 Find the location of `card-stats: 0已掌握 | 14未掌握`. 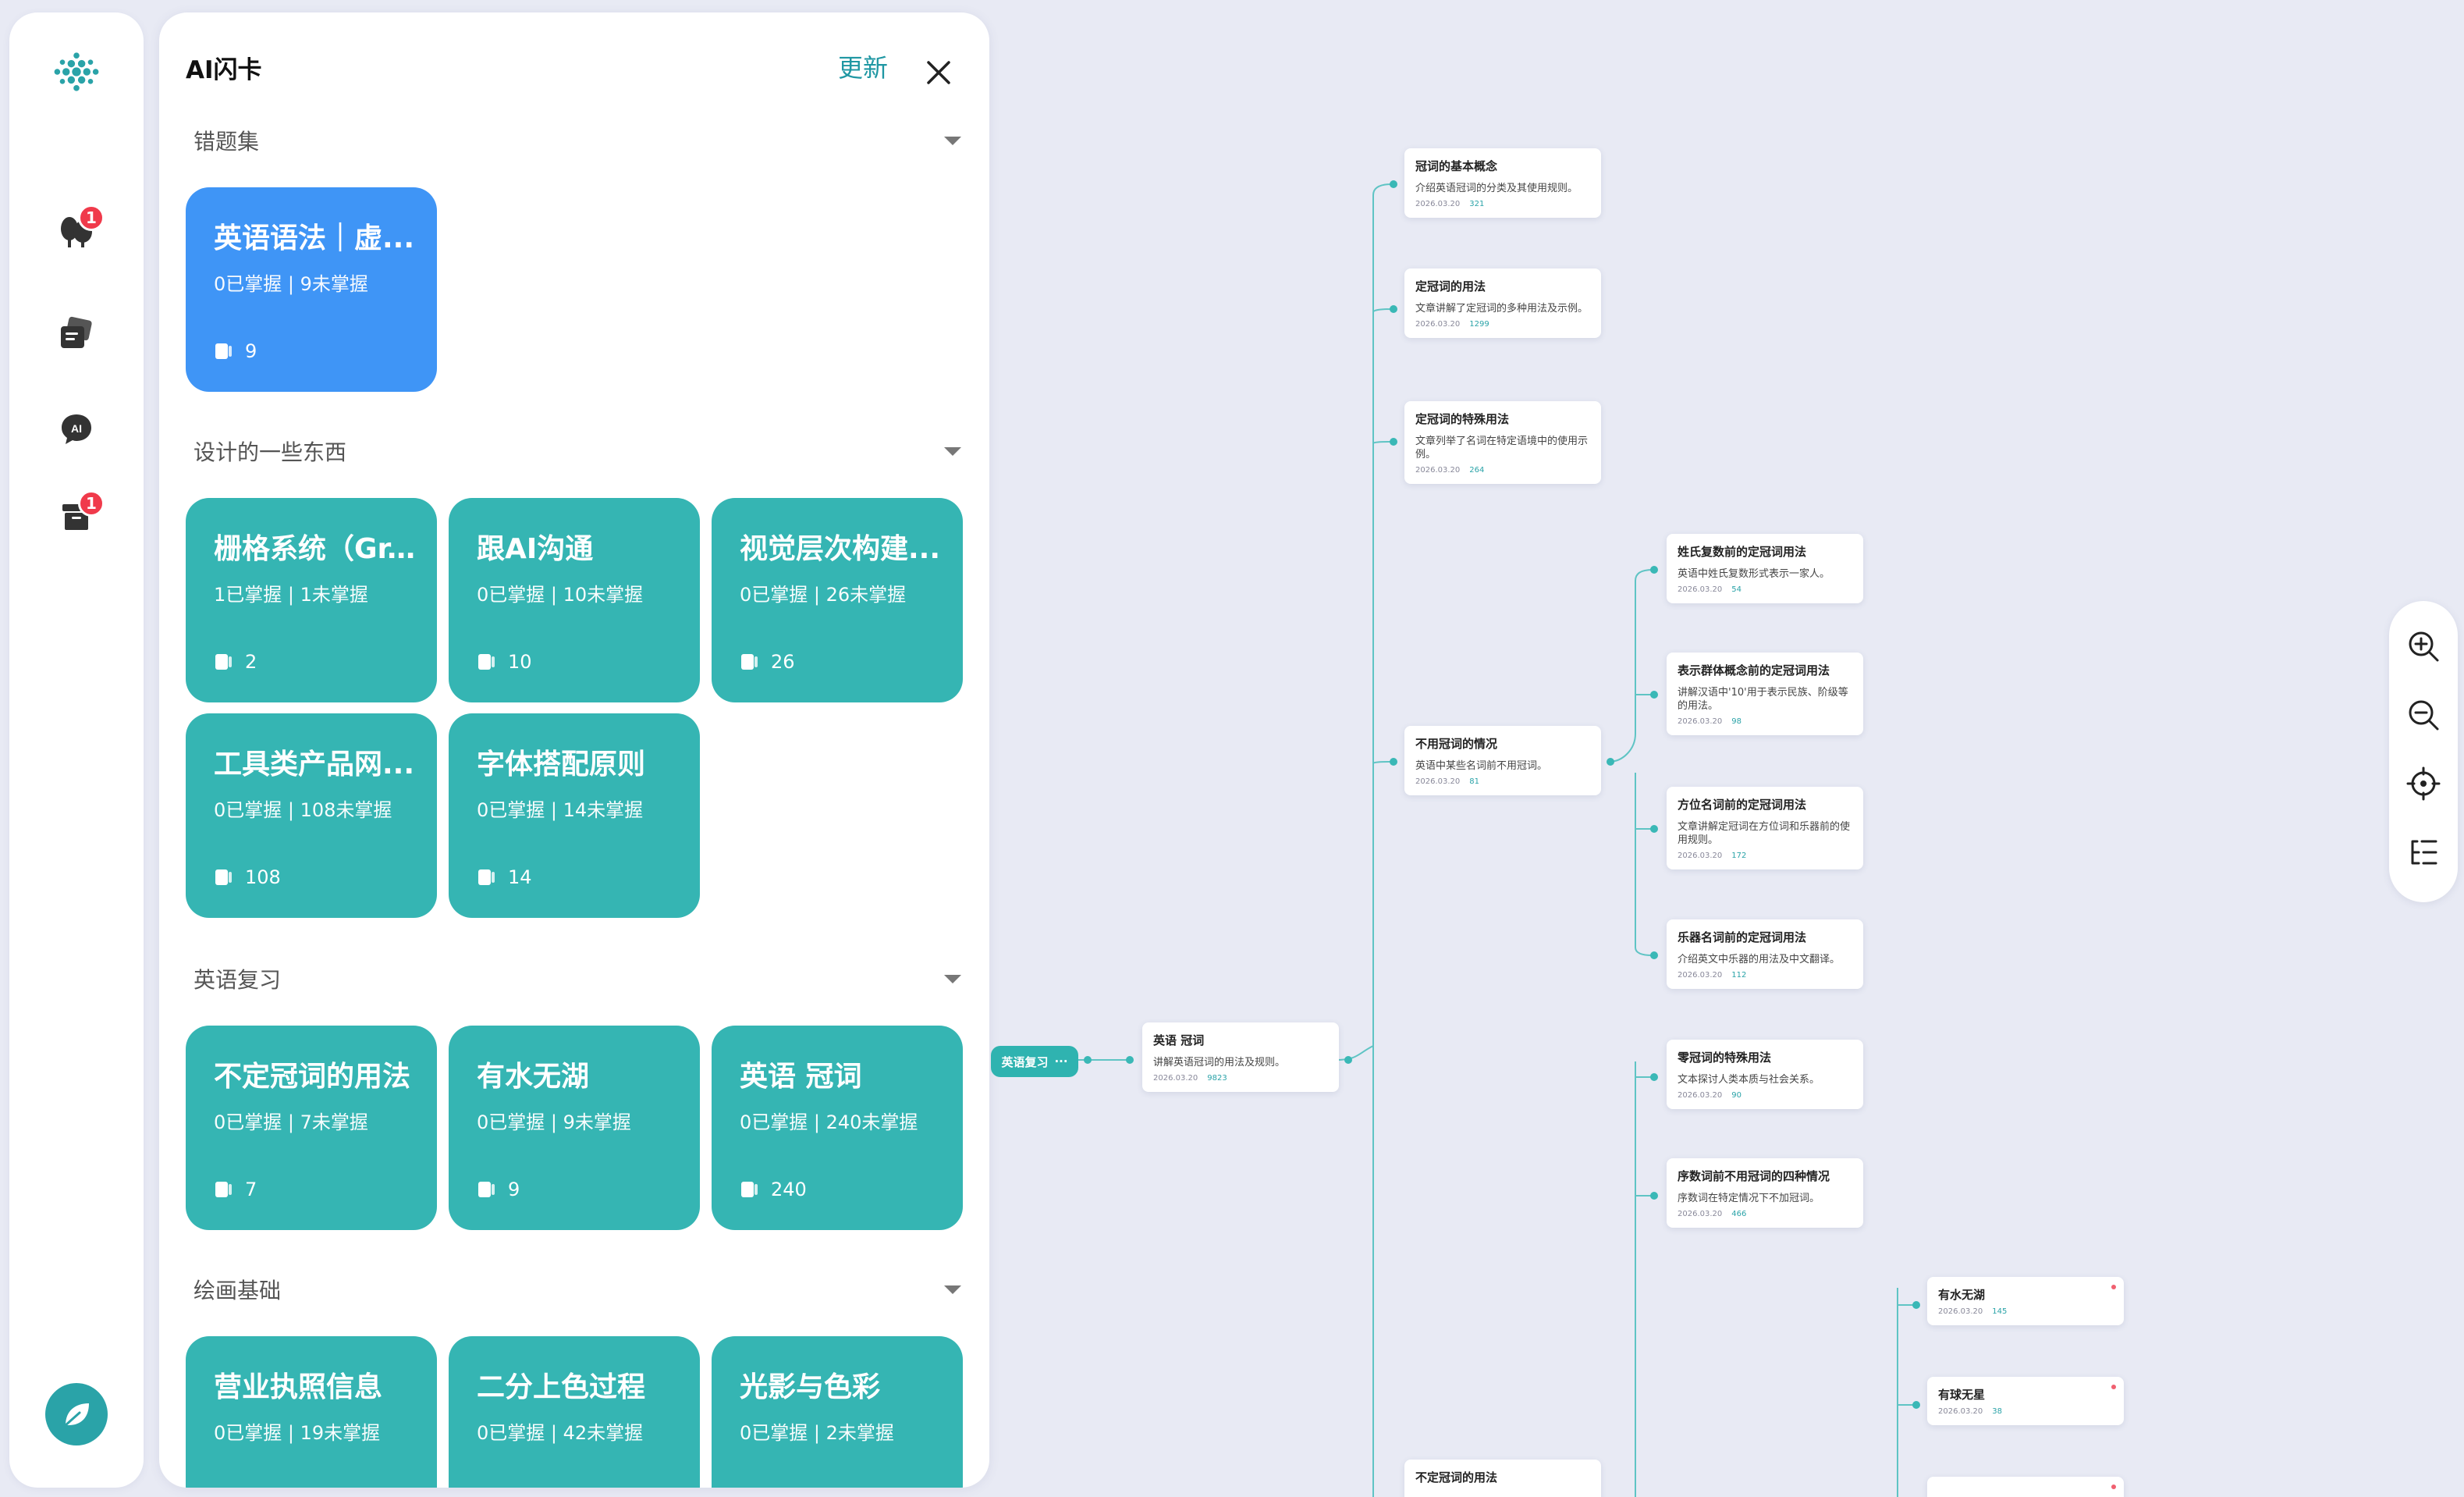

card-stats: 0已掌握 | 14未掌握 is located at coordinates (560, 810).